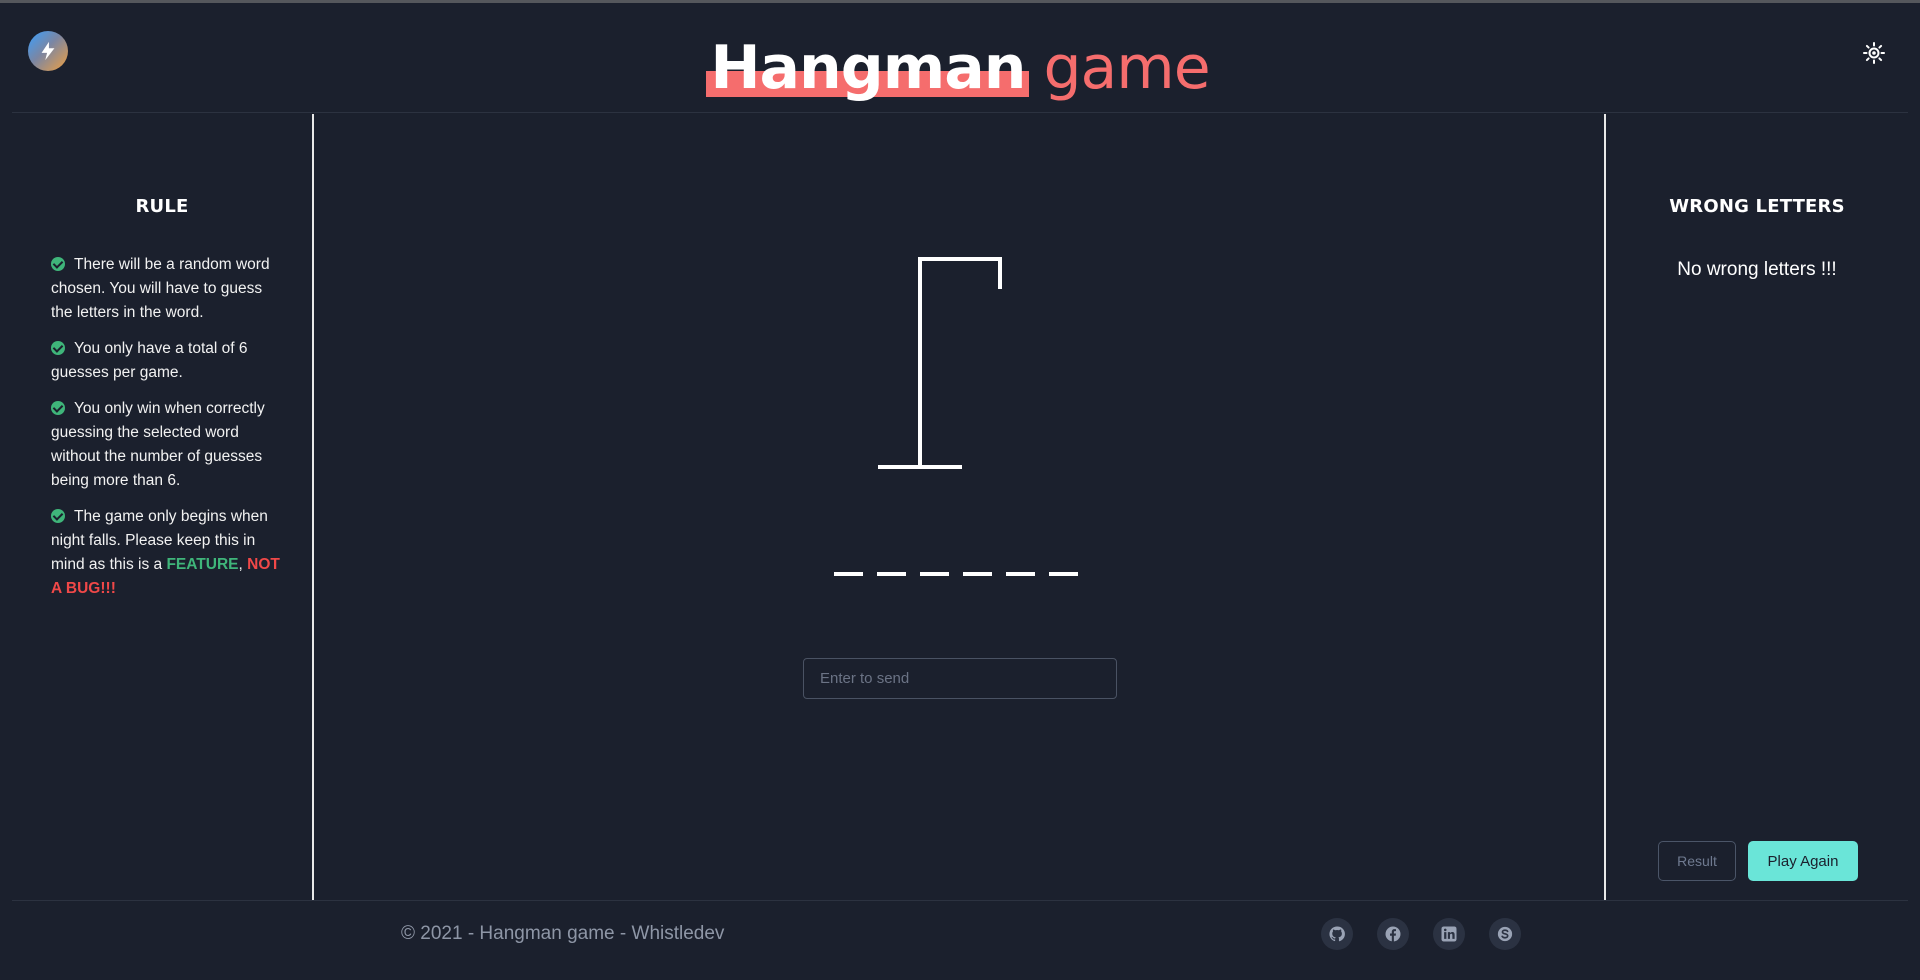 The width and height of the screenshot is (1920, 980). I want to click on skype-icon, so click(1505, 934).